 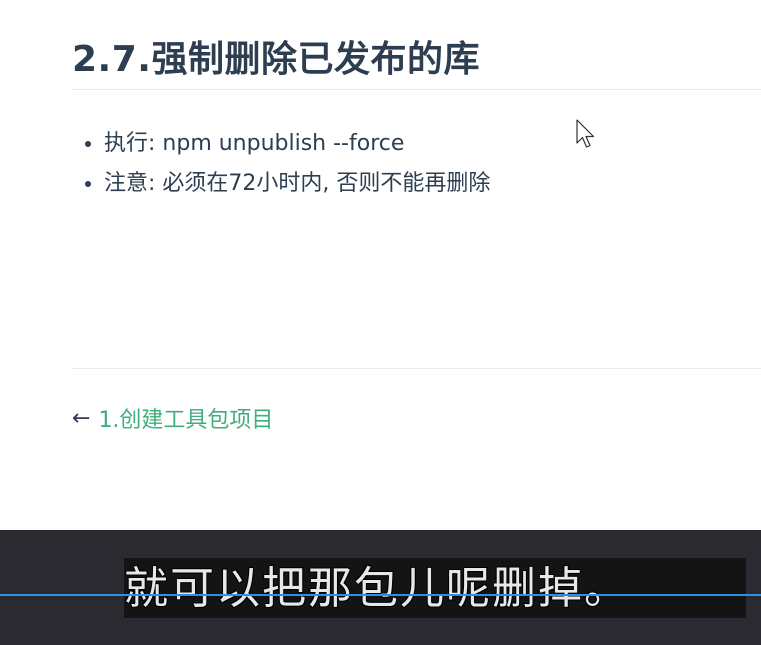 I want to click on title-divider, so click(x=416, y=89).